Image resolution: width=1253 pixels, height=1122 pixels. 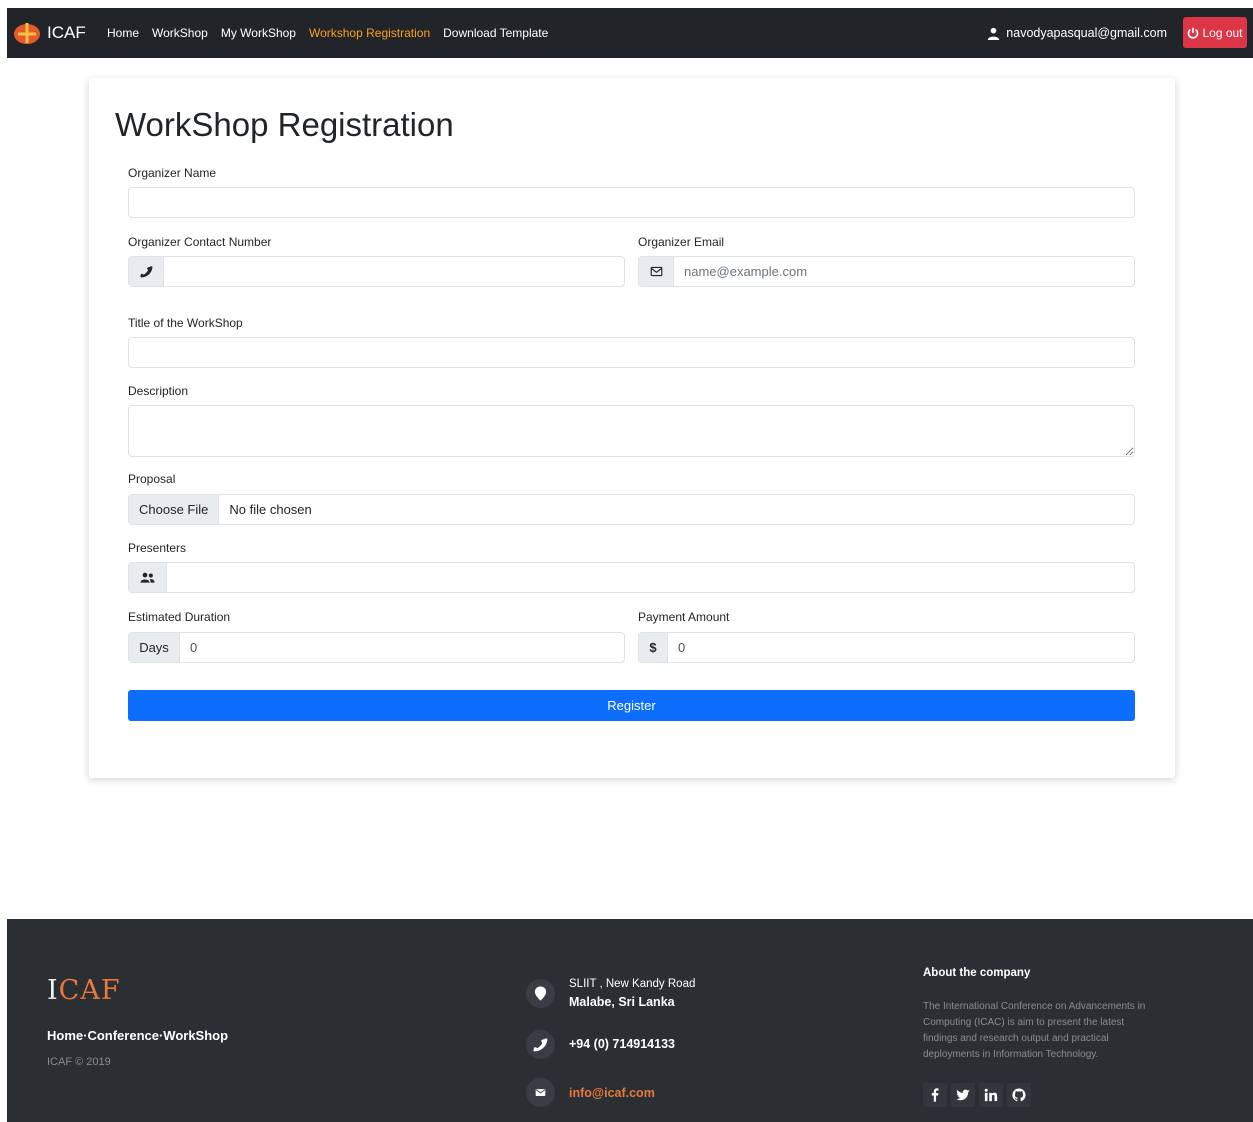 I want to click on page-title: WorkShop Registration, so click(x=284, y=124).